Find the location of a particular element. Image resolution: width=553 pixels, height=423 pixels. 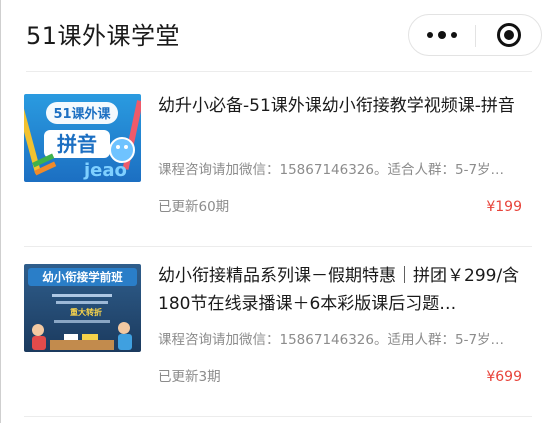

capsule-menu is located at coordinates (475, 35).